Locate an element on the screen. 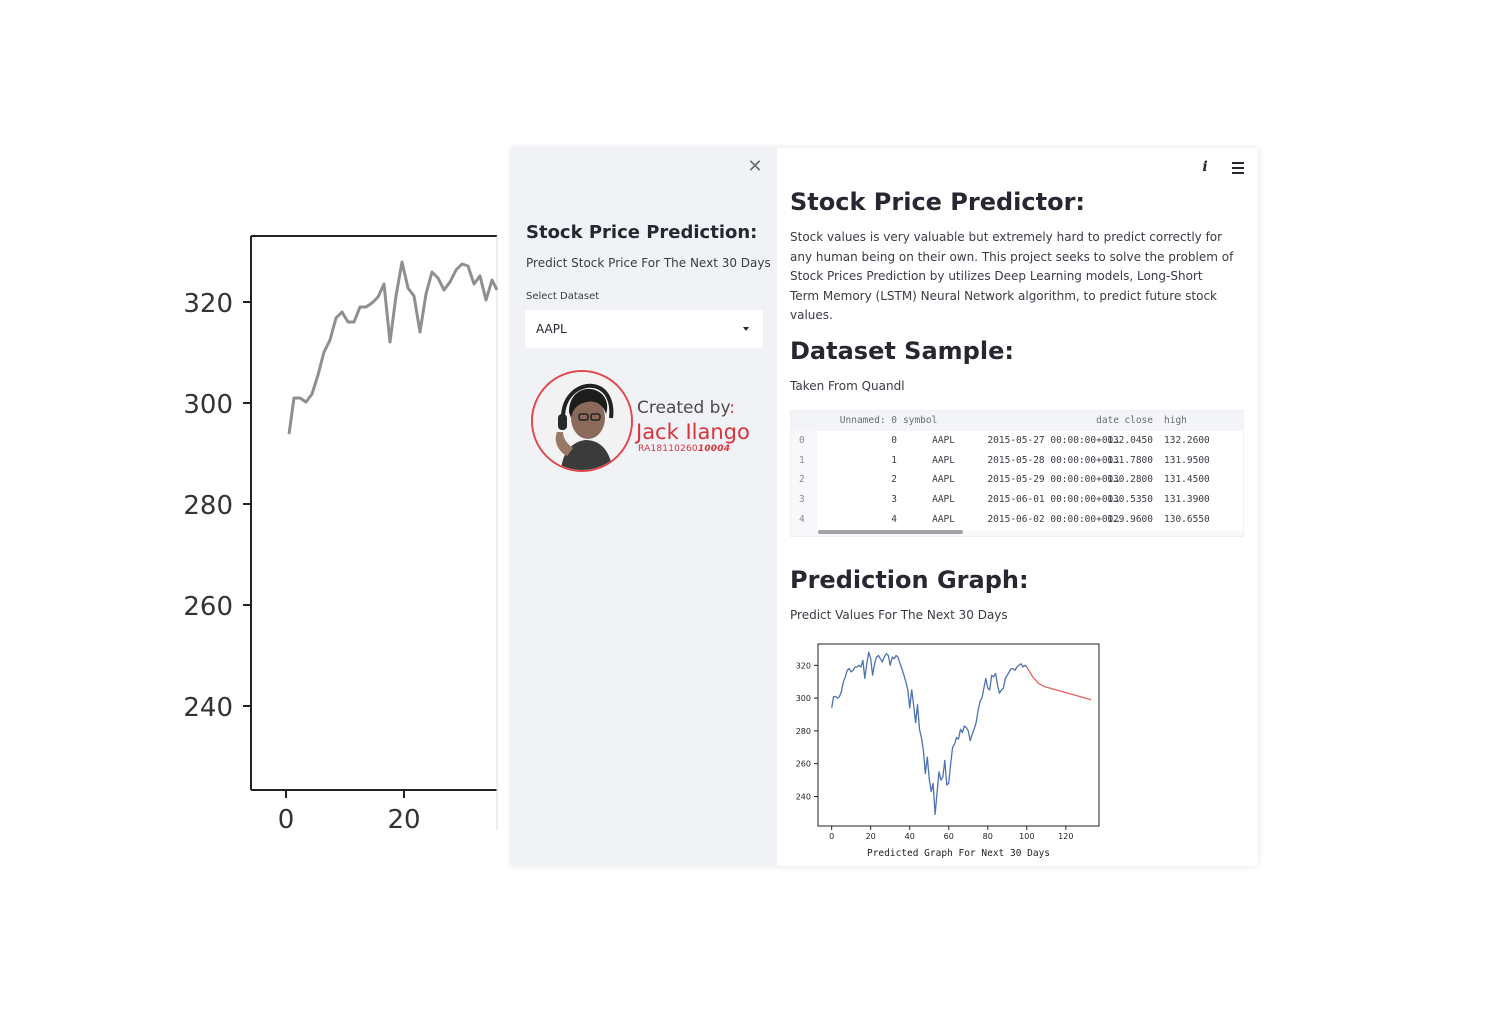  person-with-headphones-icon is located at coordinates (582, 421).